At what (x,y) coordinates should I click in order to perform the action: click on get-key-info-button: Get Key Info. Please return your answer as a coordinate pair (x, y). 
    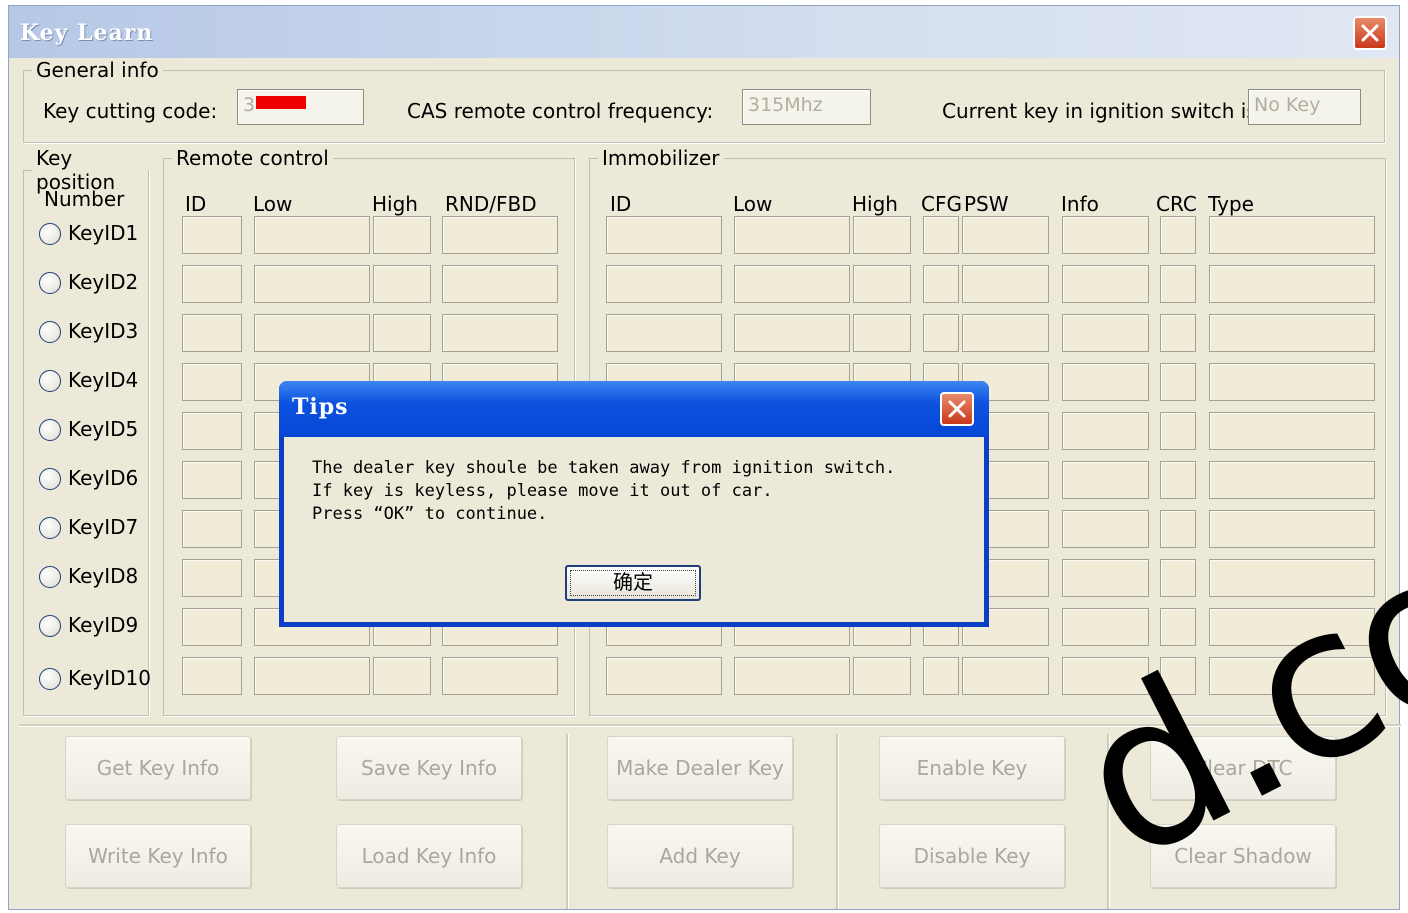
    Looking at the image, I should click on (158, 768).